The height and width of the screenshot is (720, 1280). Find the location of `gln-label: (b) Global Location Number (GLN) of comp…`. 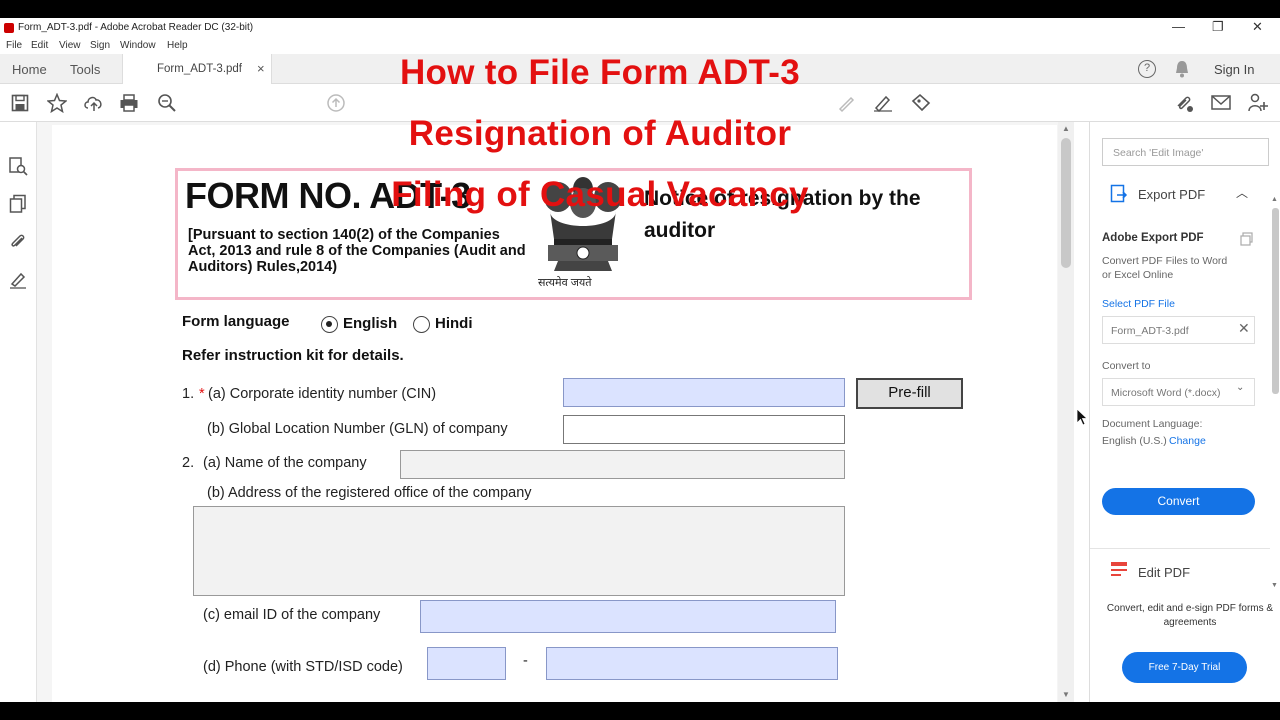

gln-label: (b) Global Location Number (GLN) of comp… is located at coordinates (357, 429).